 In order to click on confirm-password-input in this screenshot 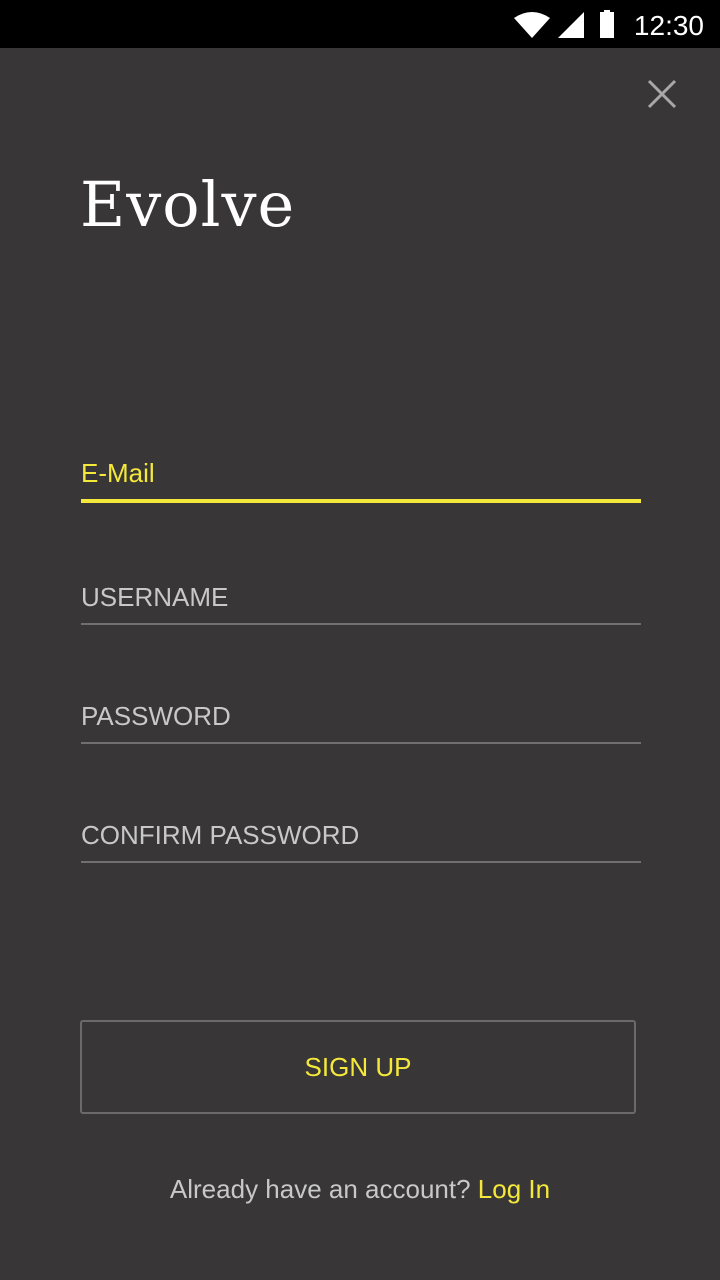, I will do `click(361, 840)`.